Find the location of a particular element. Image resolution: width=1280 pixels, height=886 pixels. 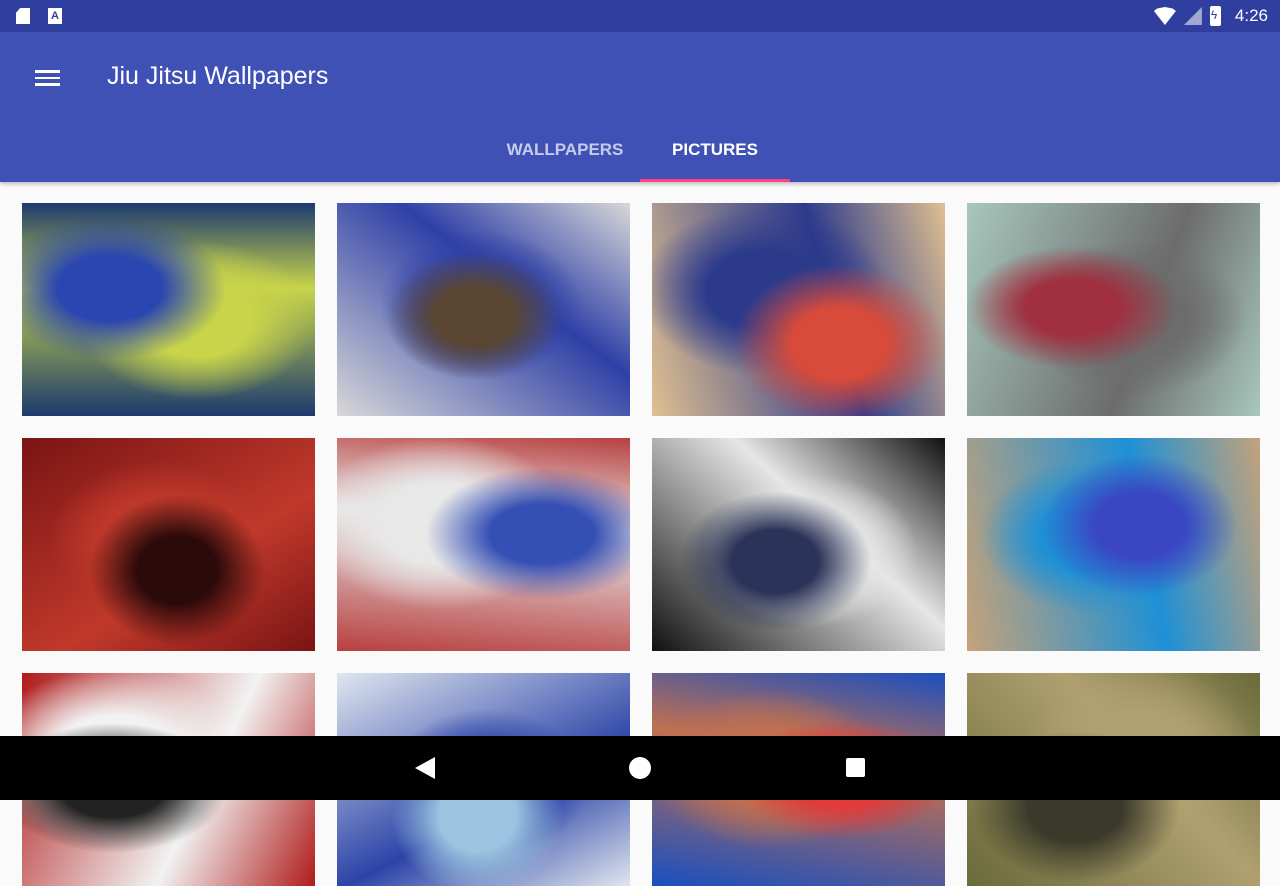

tab-bar: WALLPAPERS PICTURES is located at coordinates (640, 151).